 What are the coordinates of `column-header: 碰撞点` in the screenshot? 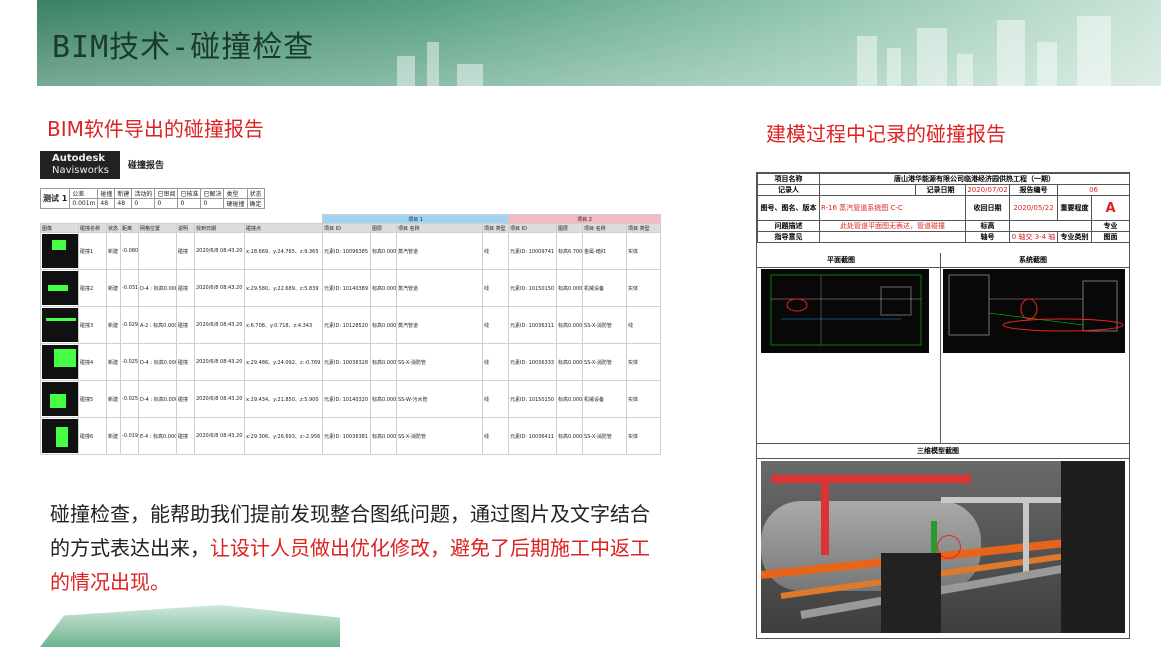 It's located at (283, 228).